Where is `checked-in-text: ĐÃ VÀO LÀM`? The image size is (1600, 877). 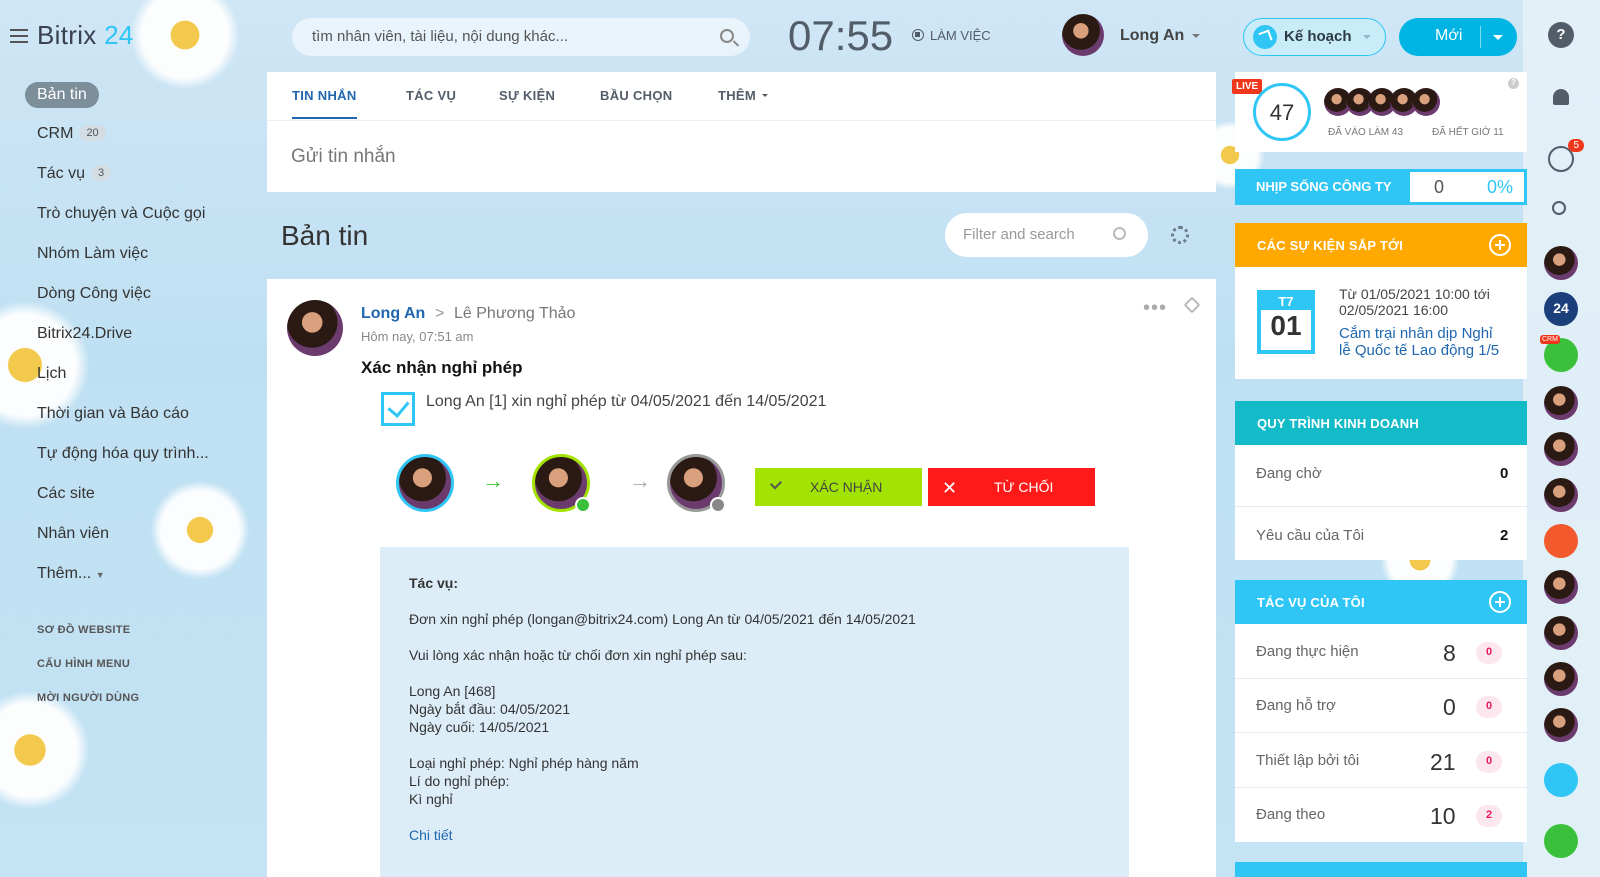 checked-in-text: ĐÃ VÀO LÀM is located at coordinates (1359, 132).